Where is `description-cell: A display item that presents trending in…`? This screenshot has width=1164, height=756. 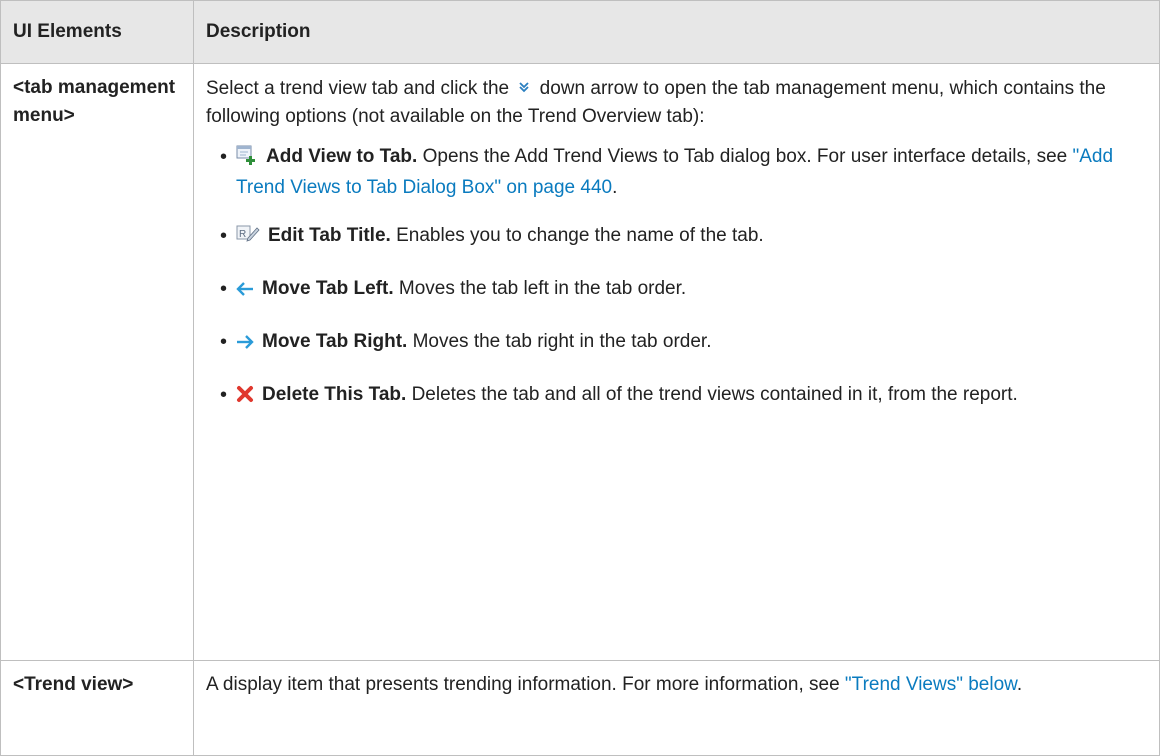
description-cell: A display item that presents trending in… is located at coordinates (676, 708).